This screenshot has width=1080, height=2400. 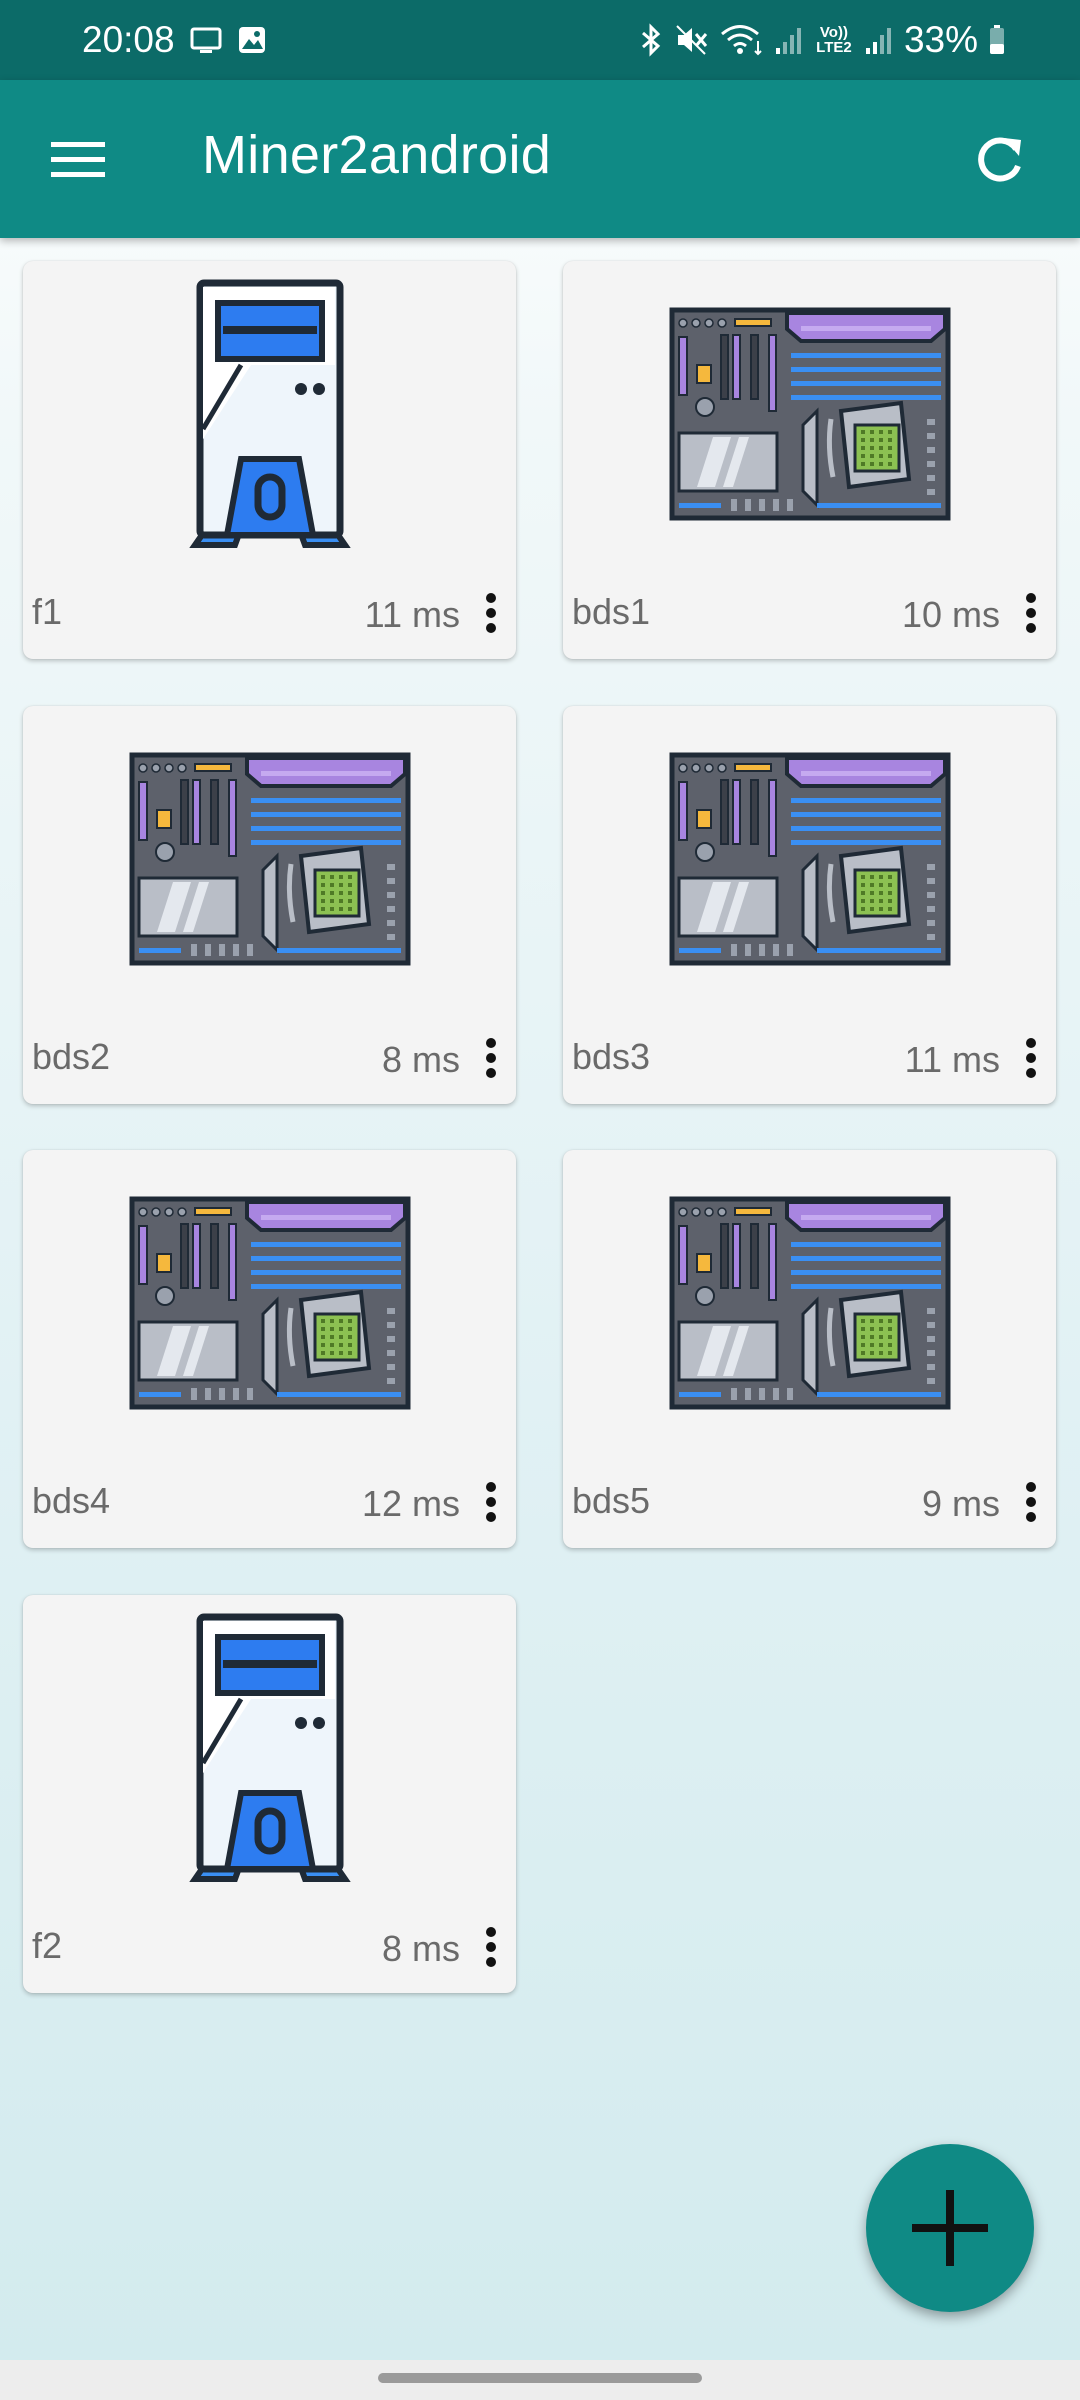 I want to click on refresh-button, so click(x=1000, y=160).